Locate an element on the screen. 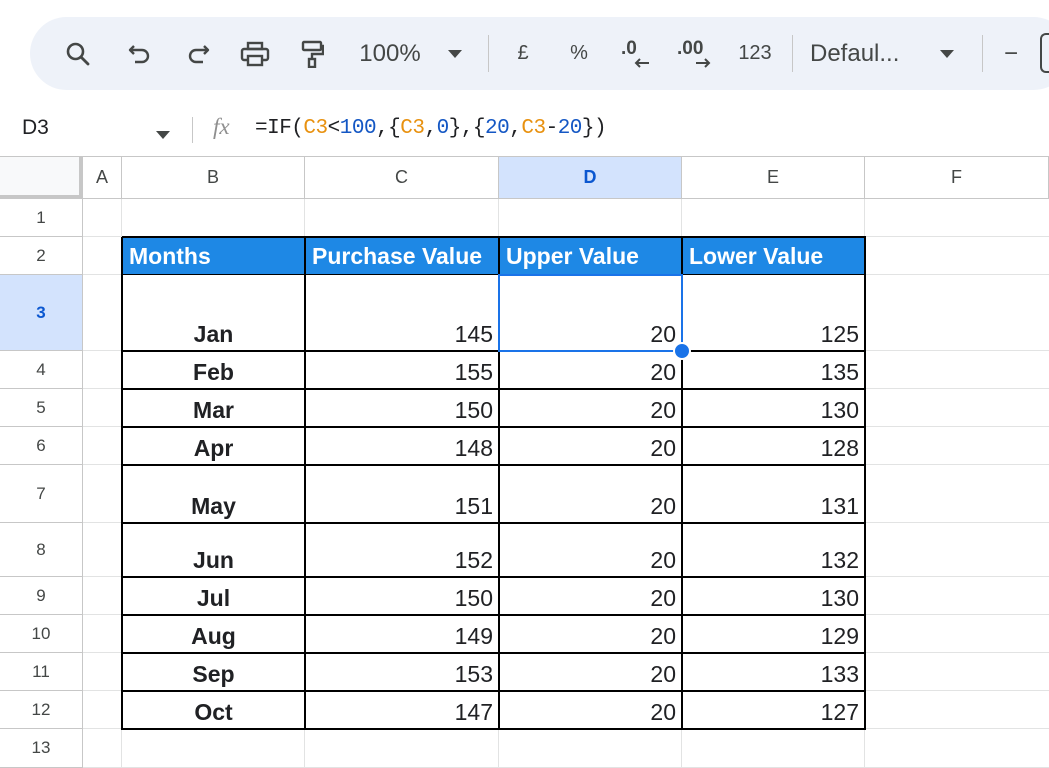 The height and width of the screenshot is (768, 1049). redo-icon is located at coordinates (198, 53).